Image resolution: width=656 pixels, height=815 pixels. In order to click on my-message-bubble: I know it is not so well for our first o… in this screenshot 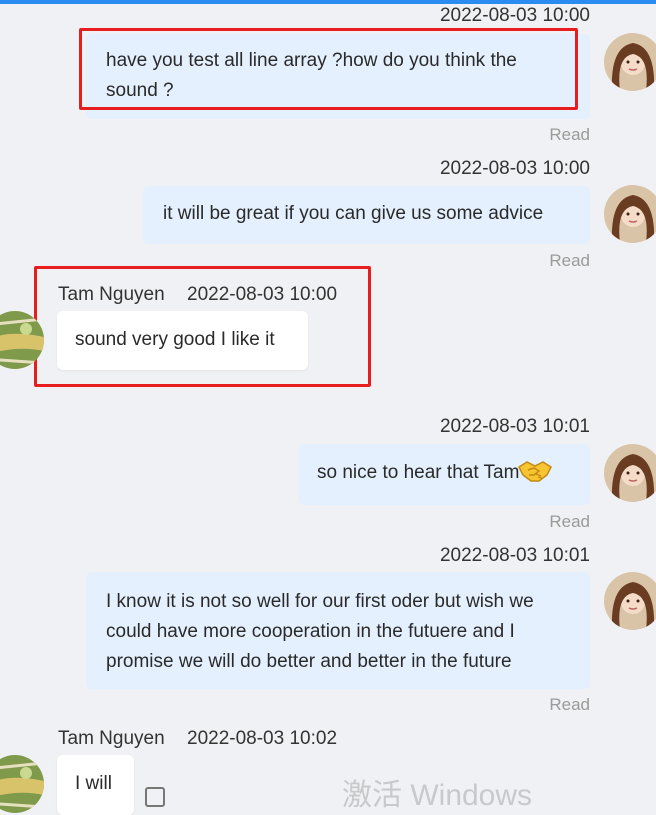, I will do `click(338, 630)`.